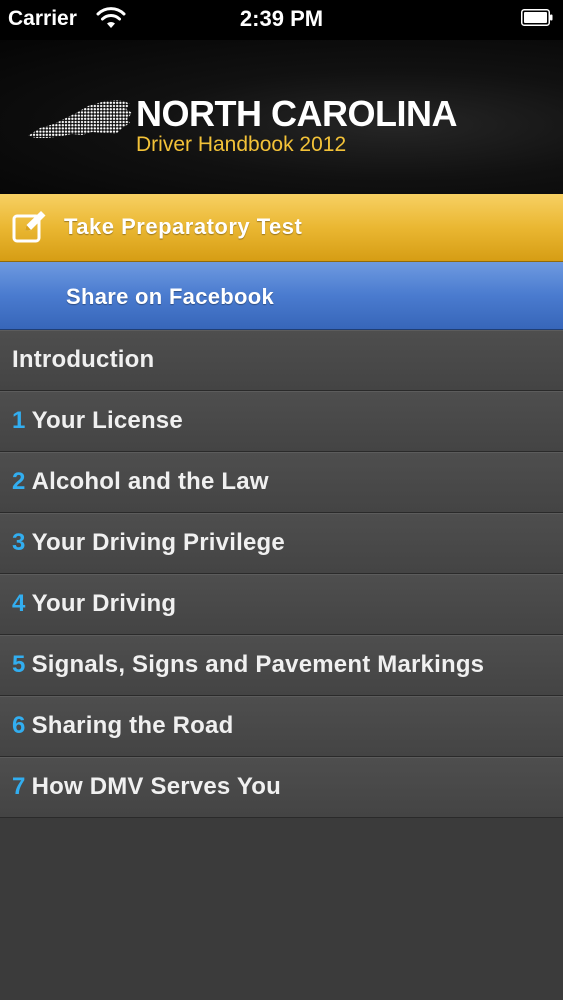 The width and height of the screenshot is (563, 1000). What do you see at coordinates (156, 786) in the screenshot?
I see `chapter-title: How DMV Serves You` at bounding box center [156, 786].